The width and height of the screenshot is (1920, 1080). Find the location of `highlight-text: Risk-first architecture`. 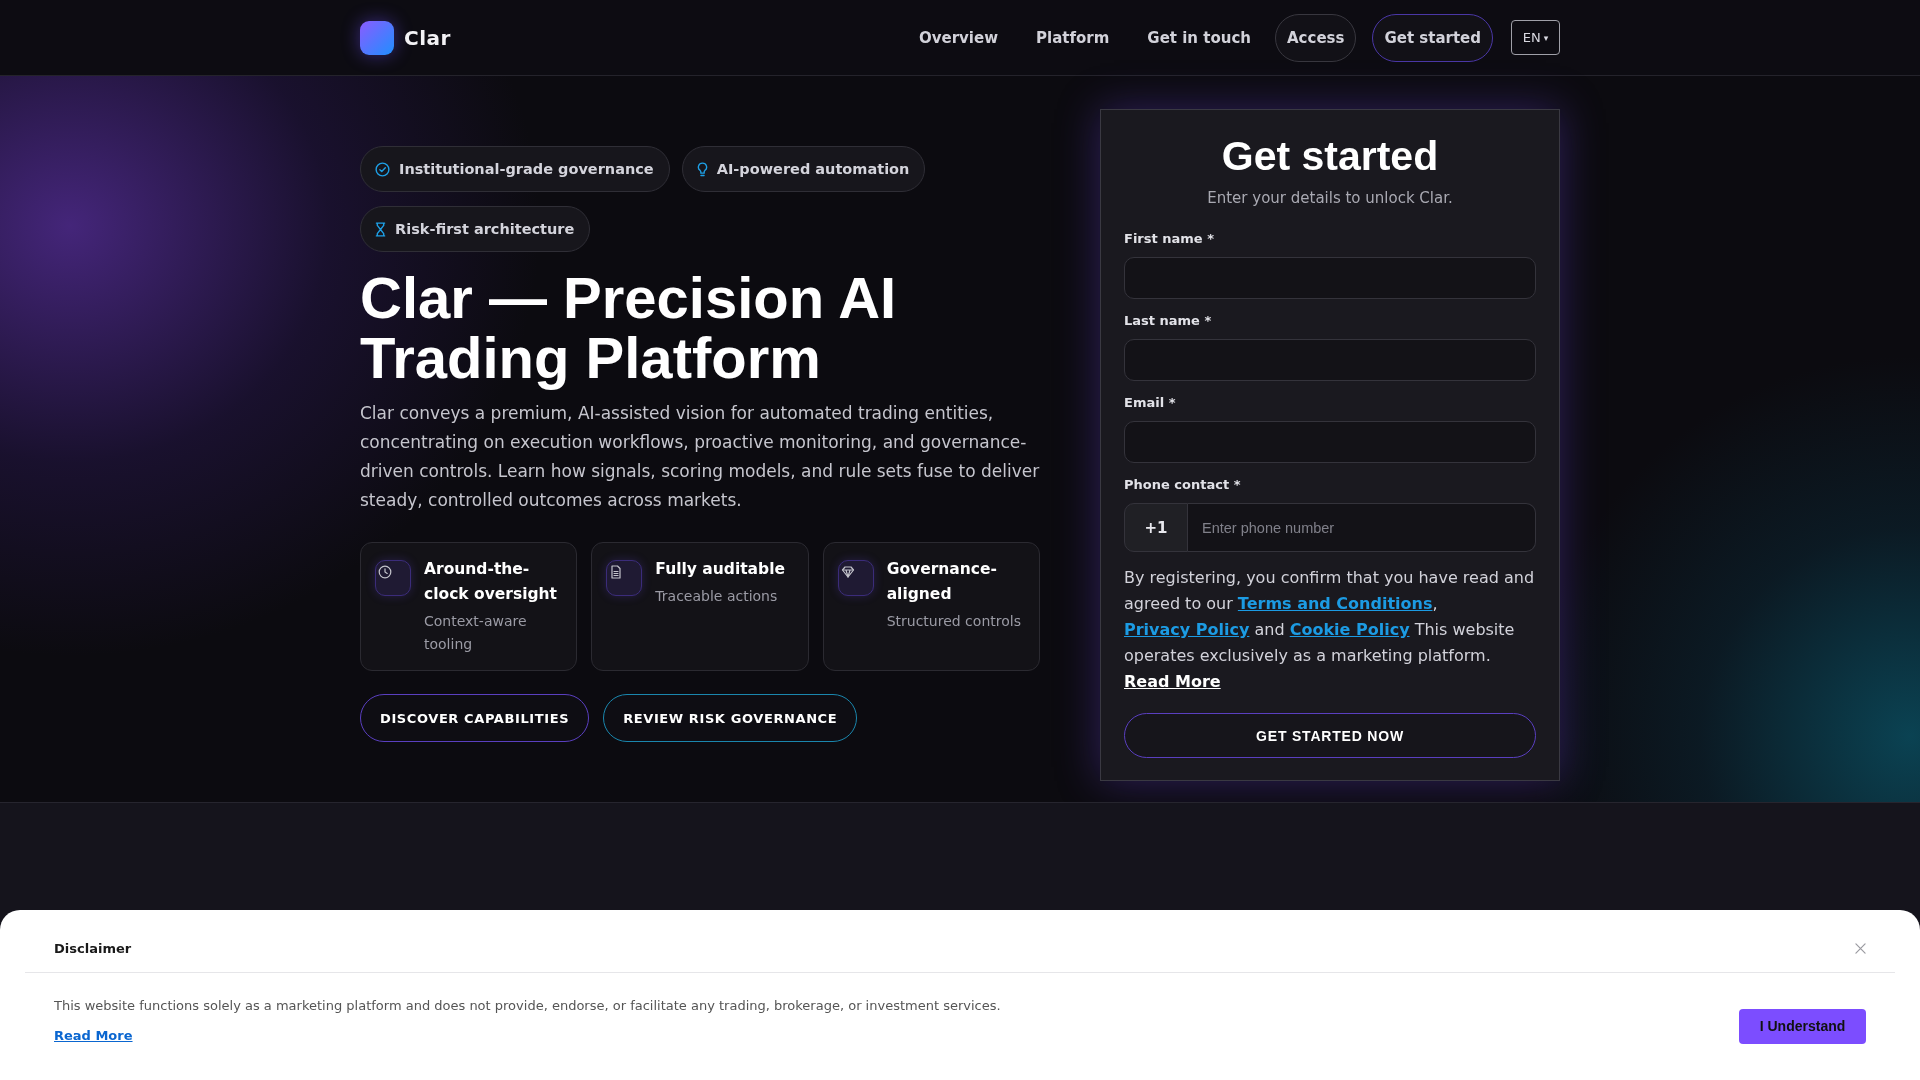

highlight-text: Risk-first architecture is located at coordinates (485, 229).